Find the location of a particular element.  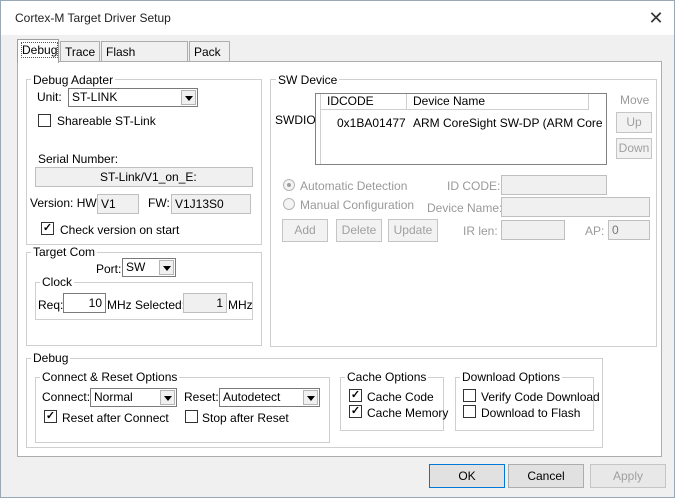

req-label: Req: is located at coordinates (51, 305).